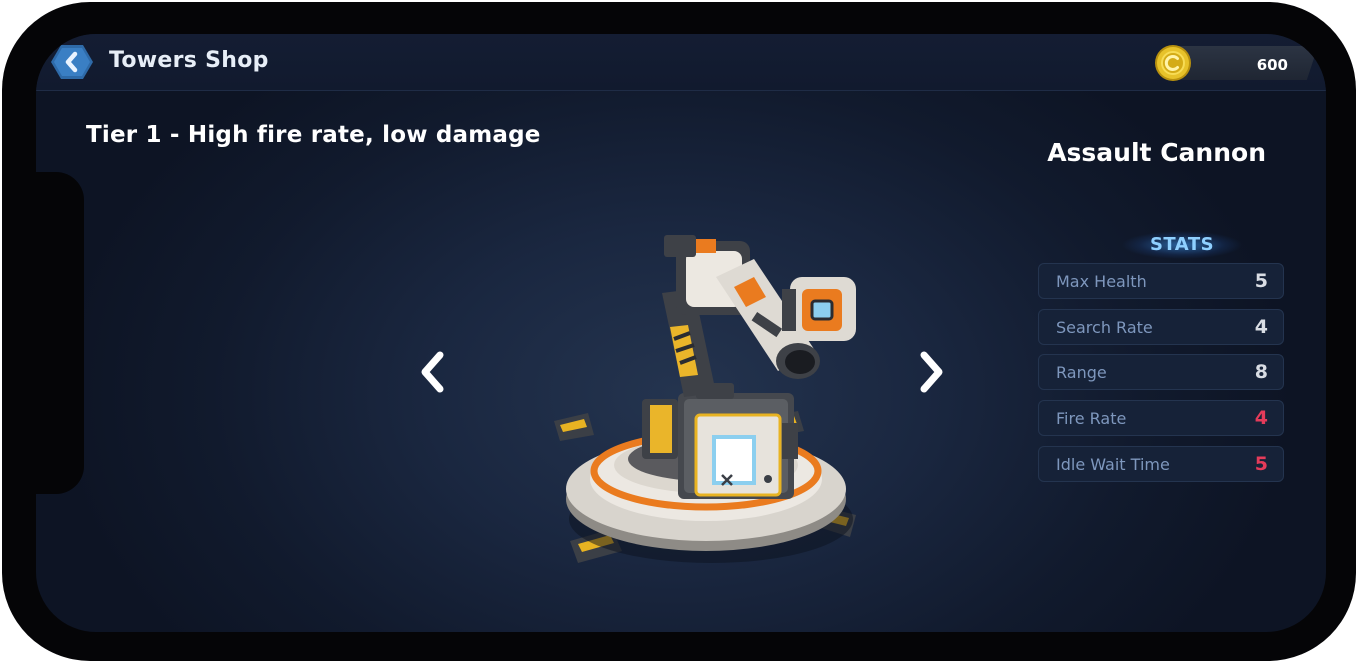  Describe the element at coordinates (1161, 327) in the screenshot. I see `stat-search-rate: Search Rate 4` at that location.